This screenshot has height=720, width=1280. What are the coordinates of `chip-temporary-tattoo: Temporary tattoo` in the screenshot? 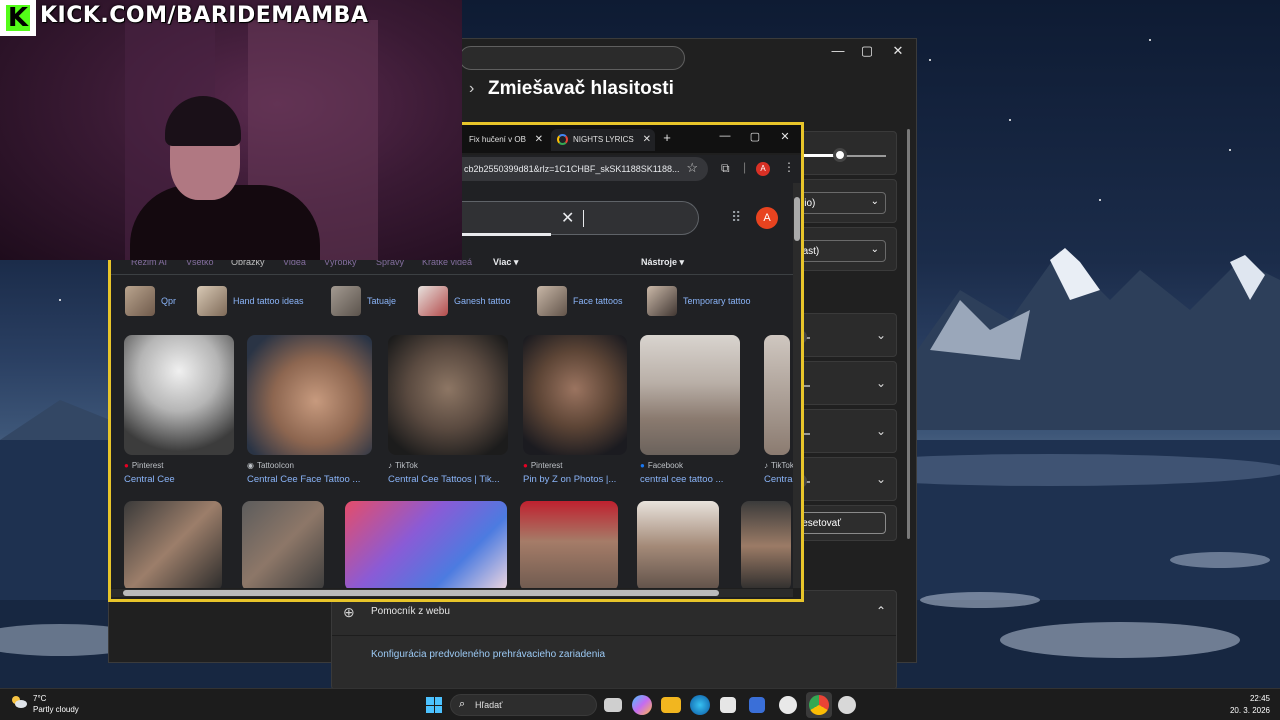 It's located at (699, 301).